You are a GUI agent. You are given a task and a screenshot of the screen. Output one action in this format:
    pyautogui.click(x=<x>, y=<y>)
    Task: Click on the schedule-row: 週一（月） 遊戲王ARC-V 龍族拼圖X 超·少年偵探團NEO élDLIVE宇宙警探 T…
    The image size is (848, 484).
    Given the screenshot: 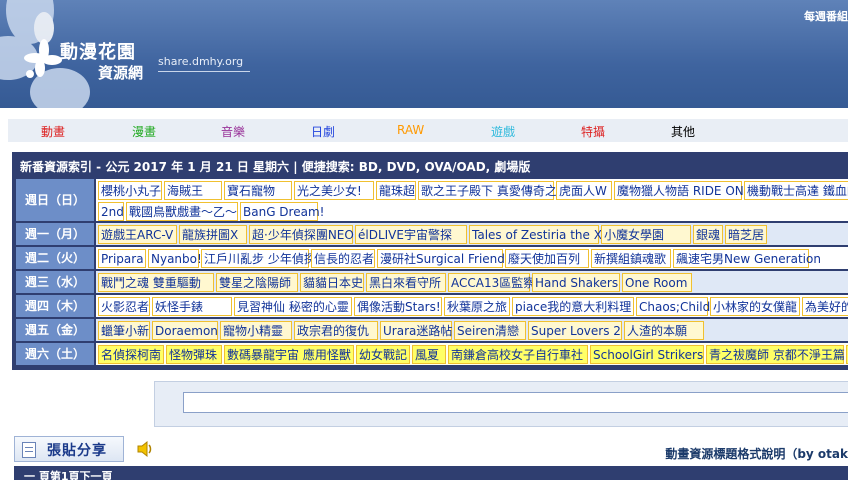 What is the action you would take?
    pyautogui.click(x=432, y=234)
    